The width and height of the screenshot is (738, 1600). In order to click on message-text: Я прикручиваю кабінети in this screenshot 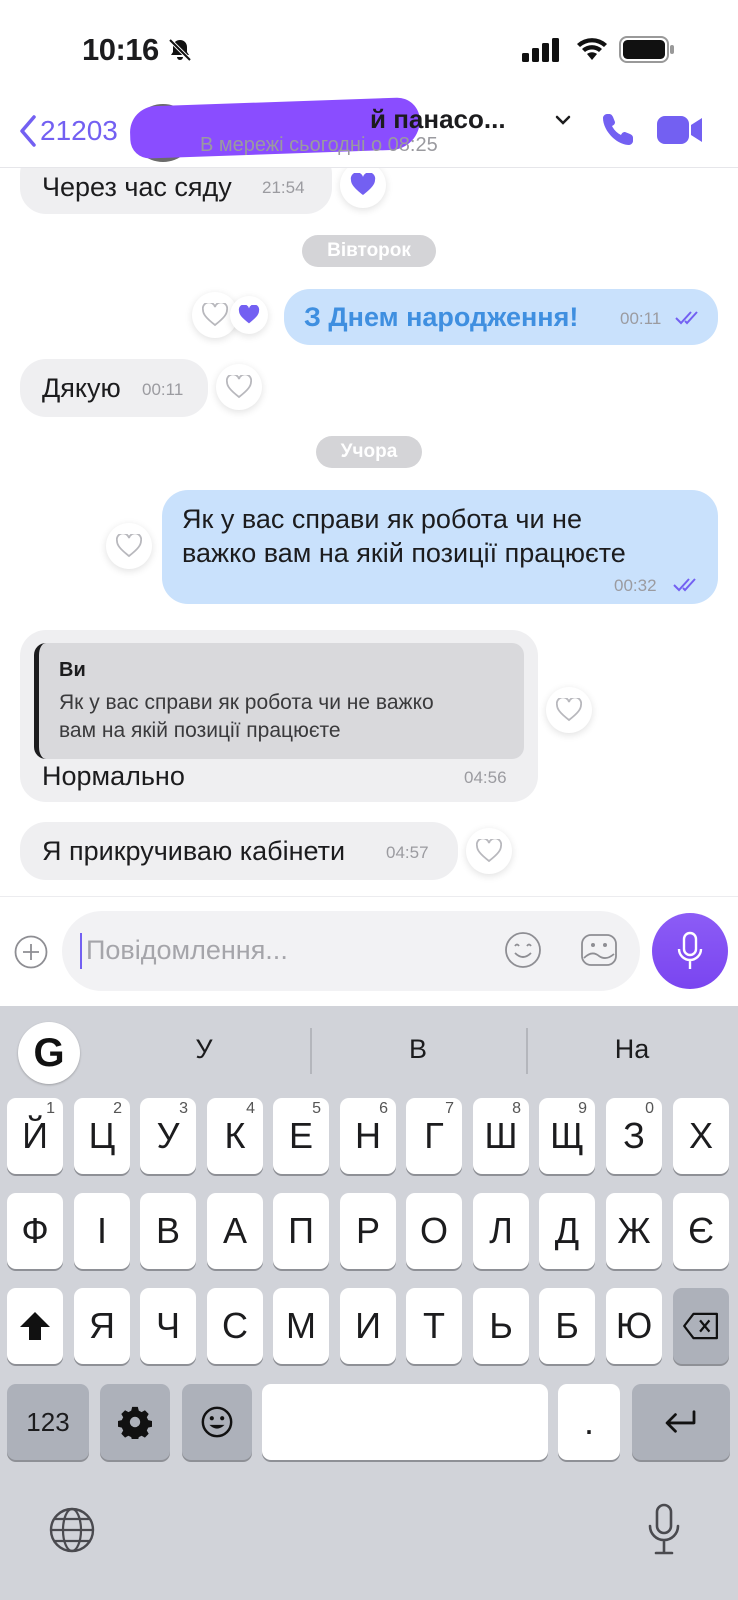, I will do `click(194, 851)`.